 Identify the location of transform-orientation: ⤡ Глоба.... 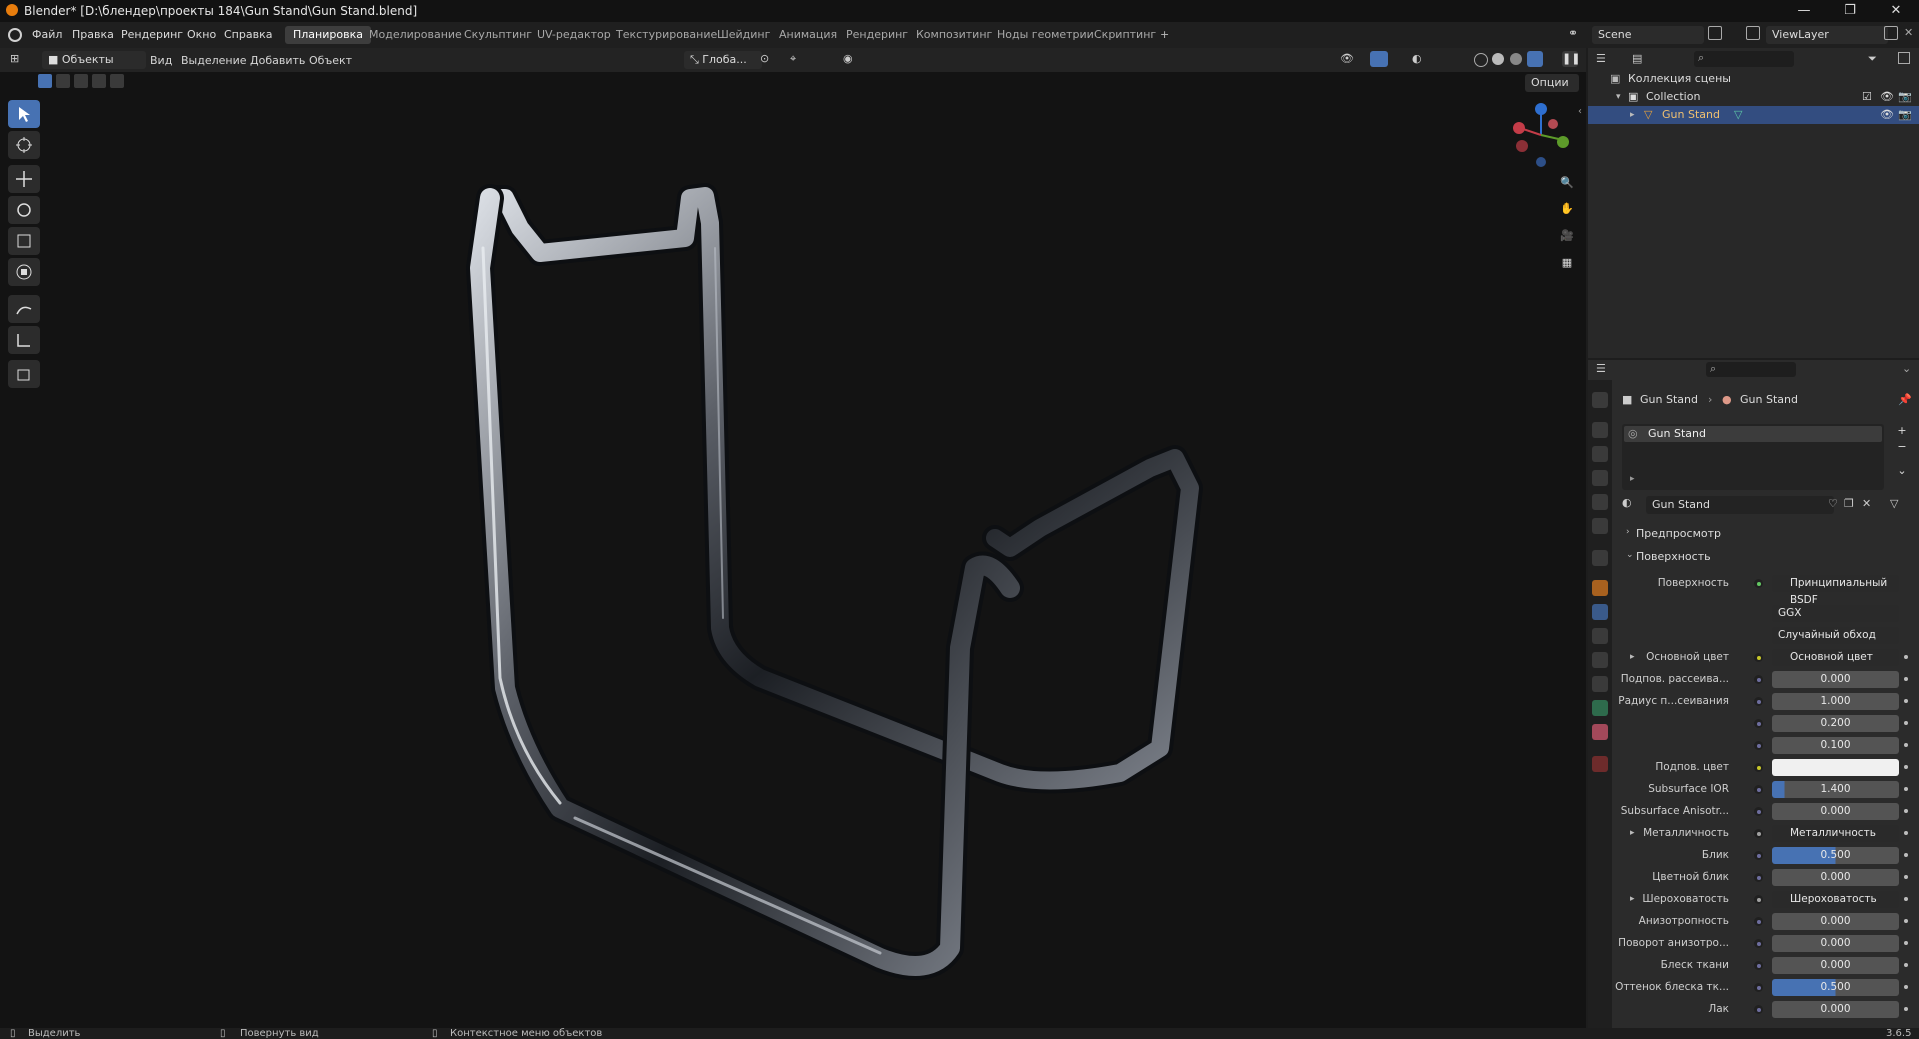
(723, 60).